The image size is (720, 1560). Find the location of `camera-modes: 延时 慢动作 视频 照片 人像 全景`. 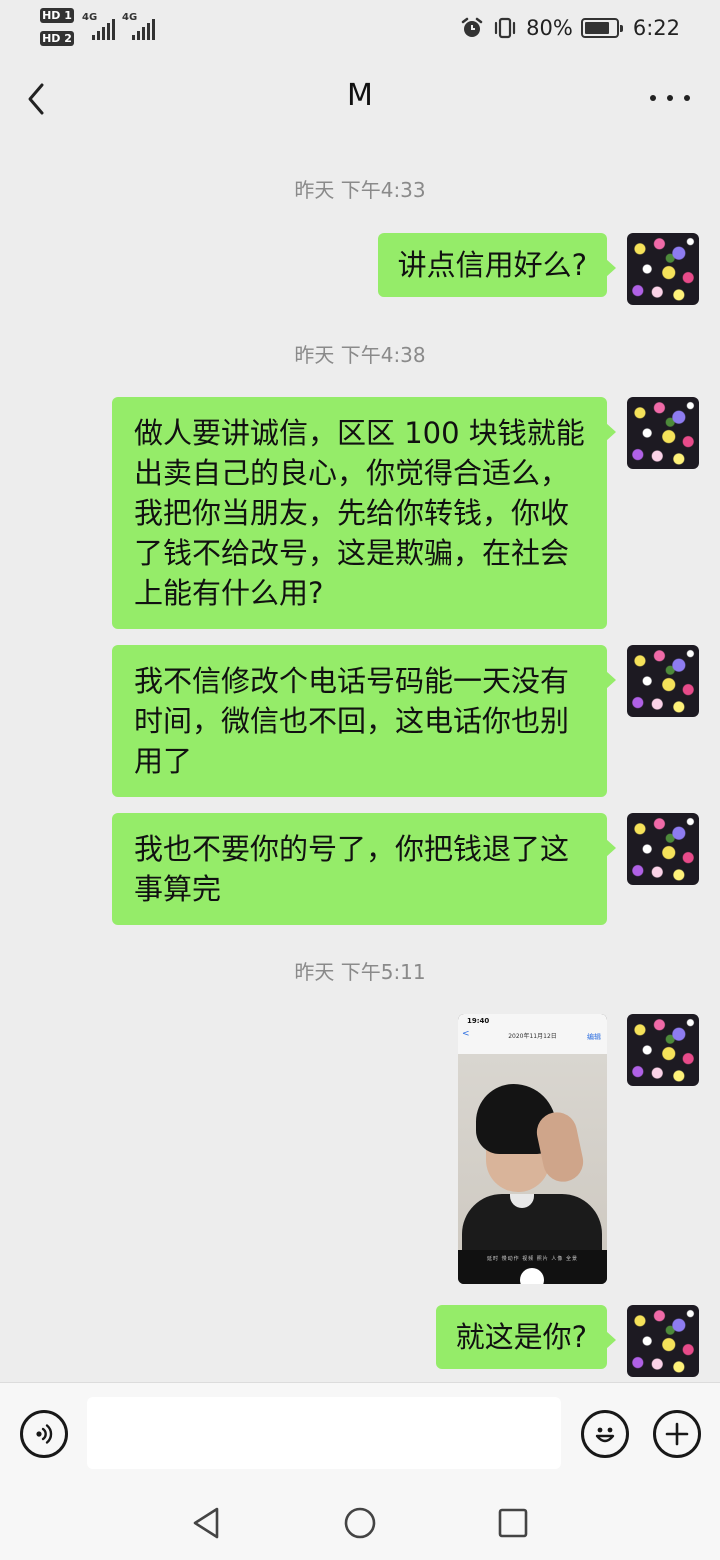

camera-modes: 延时 慢动作 视频 照片 人像 全景 is located at coordinates (532, 1259).